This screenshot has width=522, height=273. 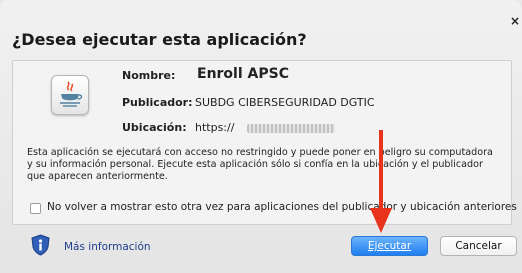 What do you see at coordinates (243, 74) in the screenshot?
I see `name-value: Enroll APSC` at bounding box center [243, 74].